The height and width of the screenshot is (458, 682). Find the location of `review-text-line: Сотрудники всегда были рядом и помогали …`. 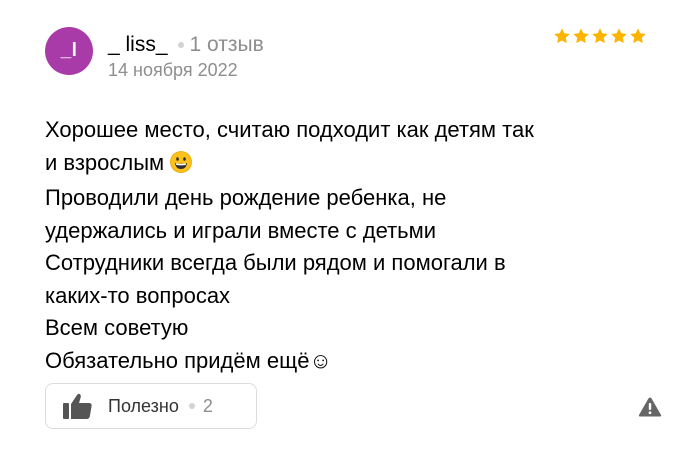

review-text-line: Сотрудники всегда были рядом и помогали … is located at coordinates (275, 262).